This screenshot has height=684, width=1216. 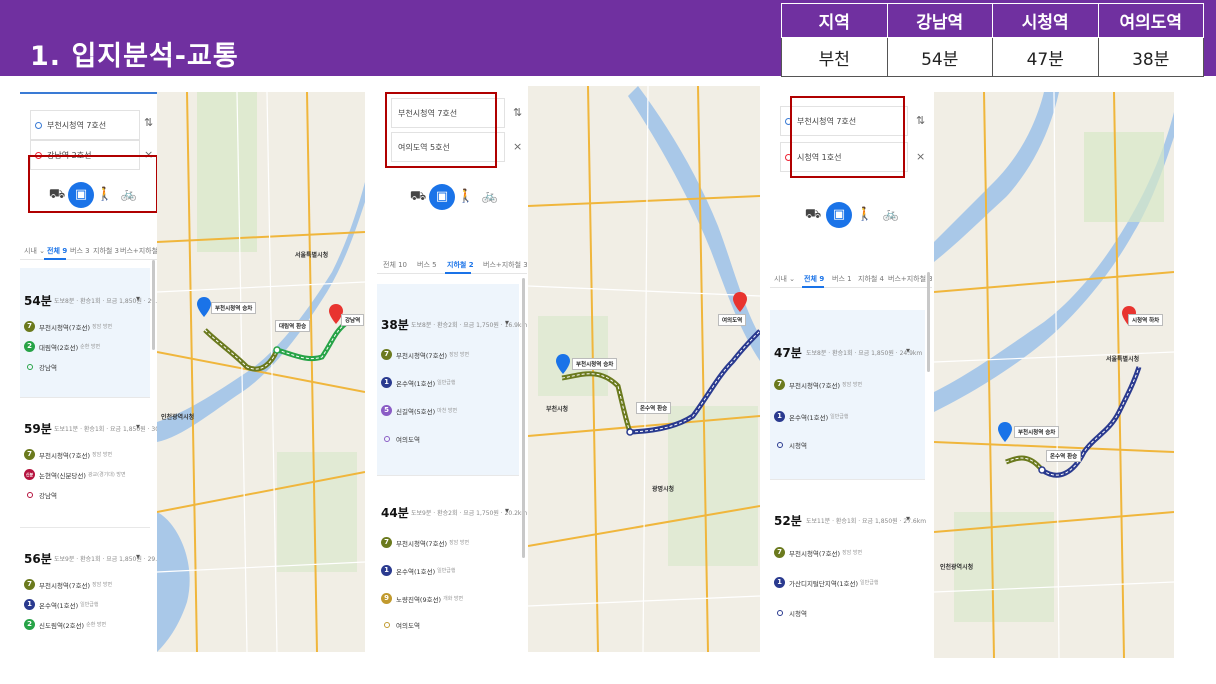 I want to click on route-time: 47분, so click(x=788, y=353).